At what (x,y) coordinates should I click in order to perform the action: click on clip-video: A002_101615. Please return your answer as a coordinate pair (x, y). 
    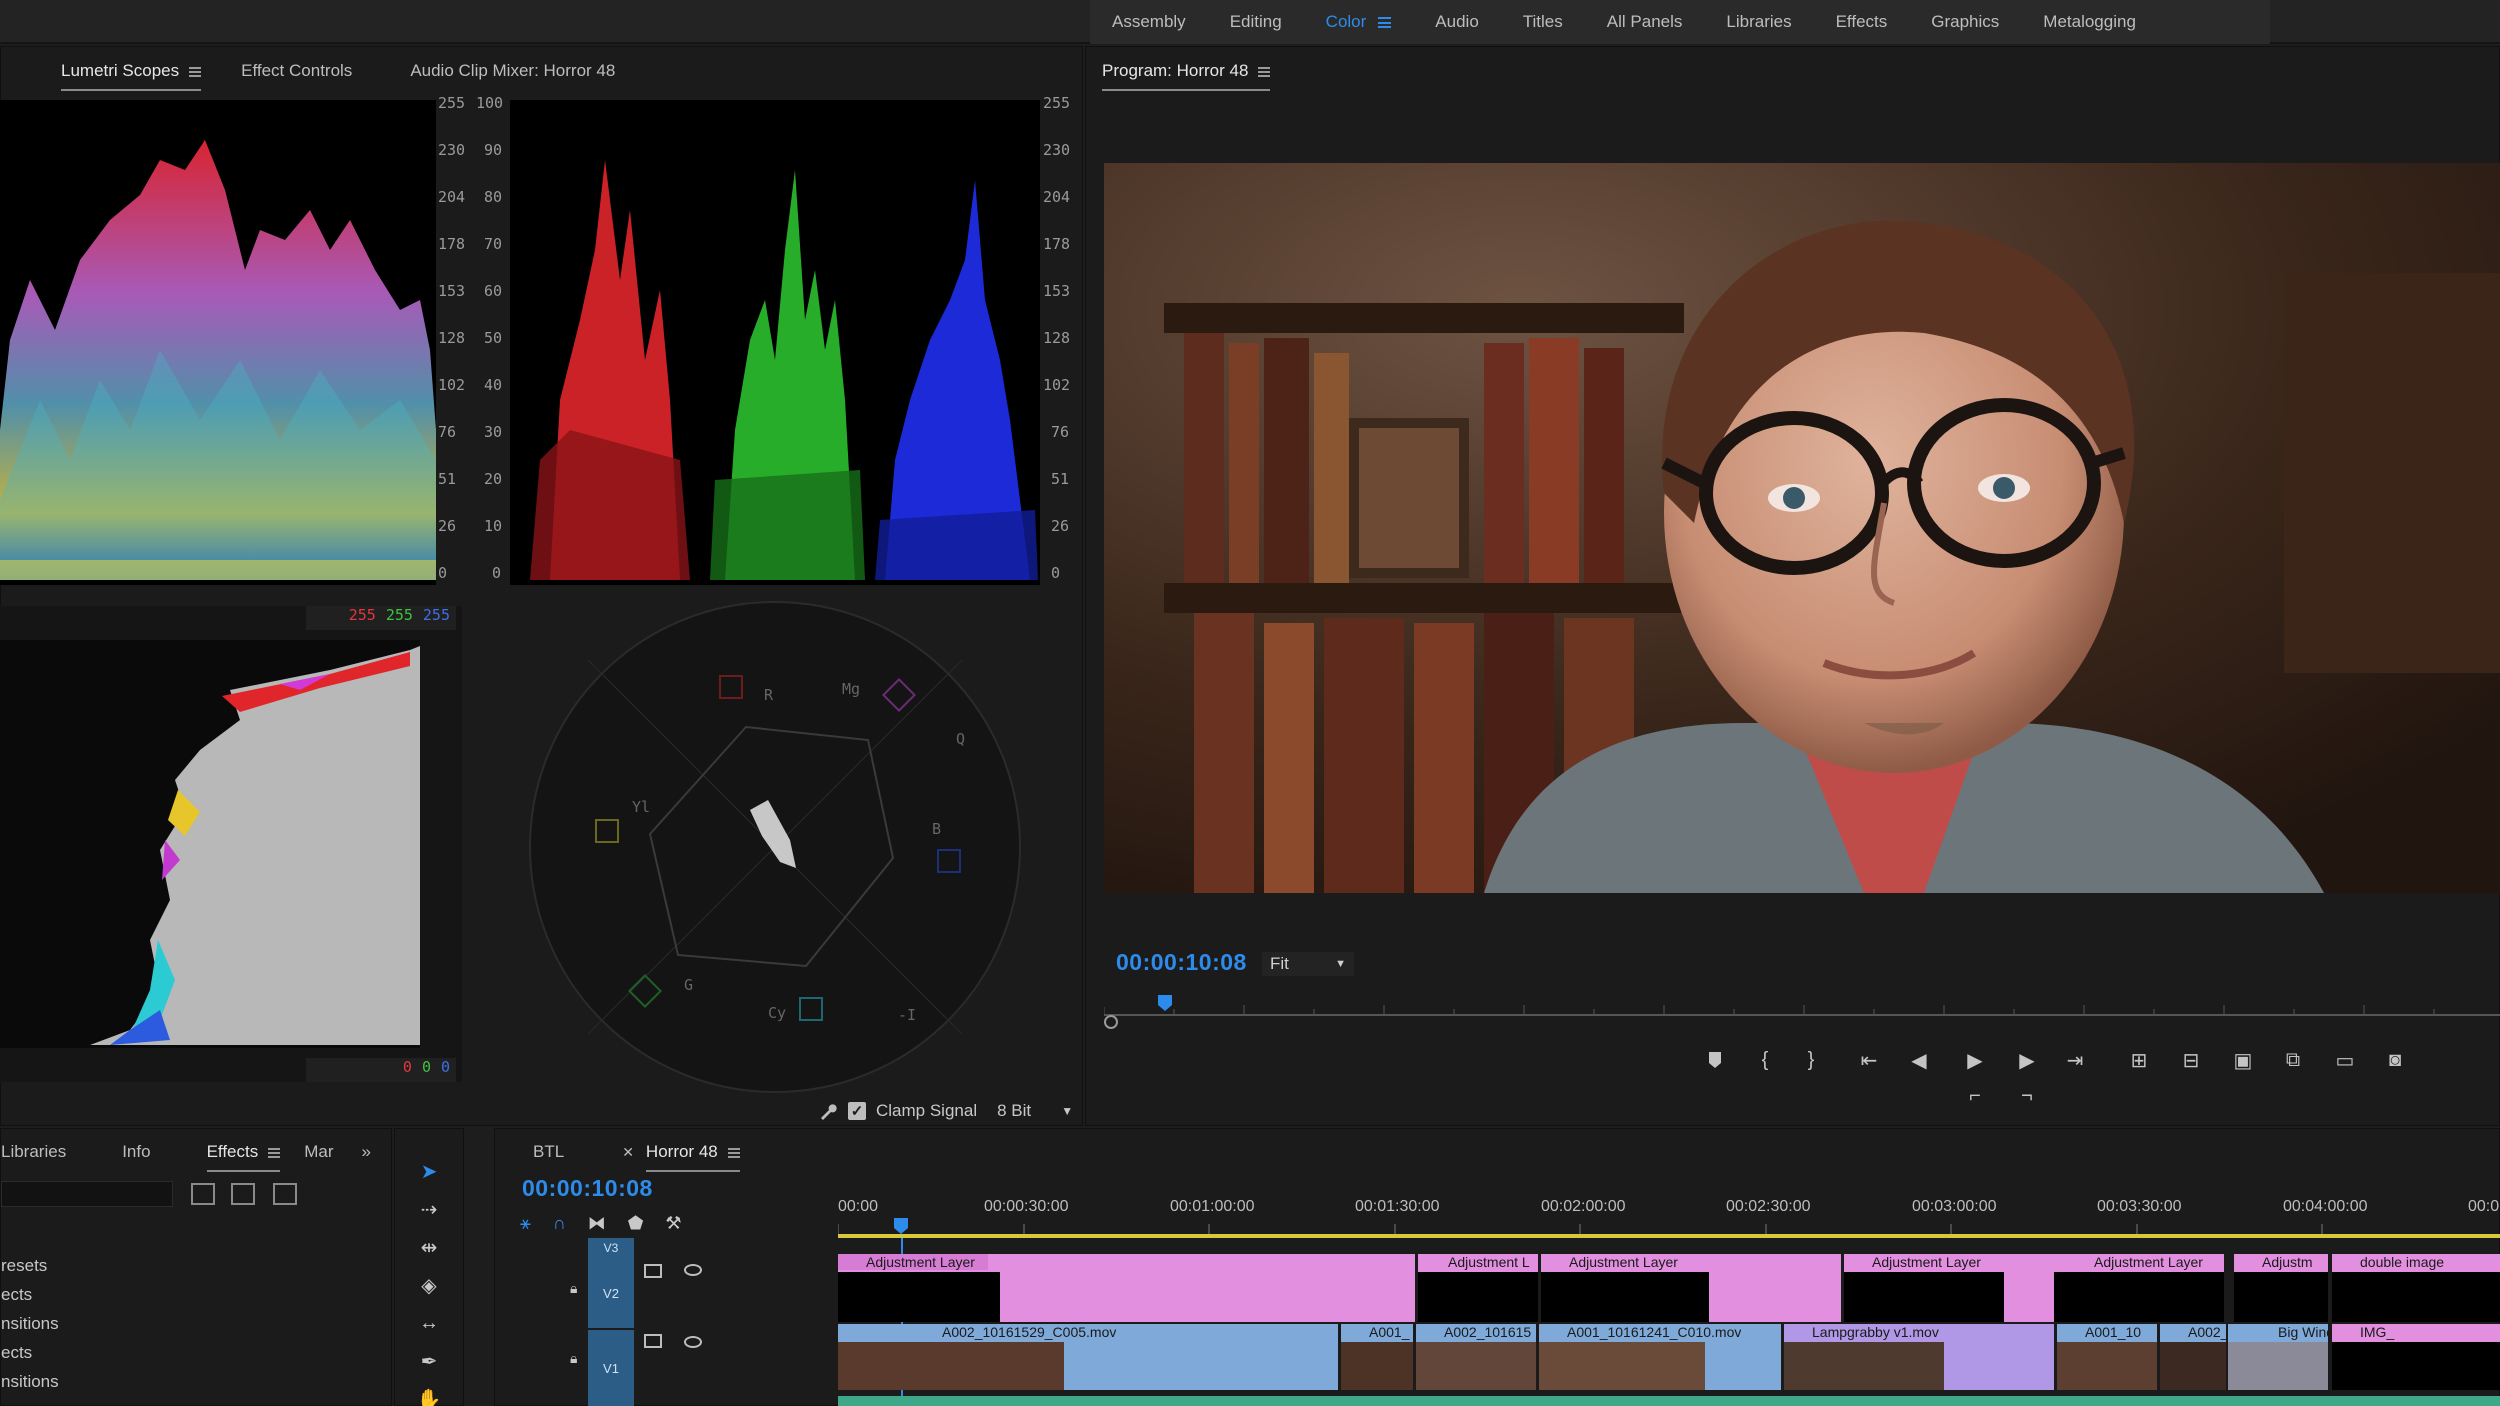
    Looking at the image, I should click on (1476, 1357).